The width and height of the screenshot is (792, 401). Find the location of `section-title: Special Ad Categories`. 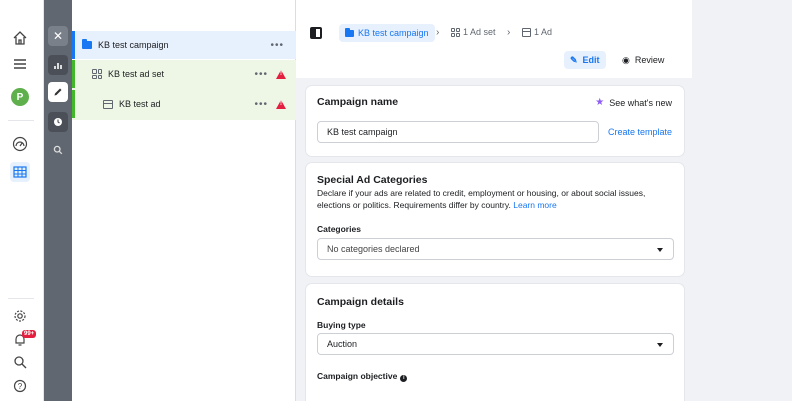

section-title: Special Ad Categories is located at coordinates (372, 180).